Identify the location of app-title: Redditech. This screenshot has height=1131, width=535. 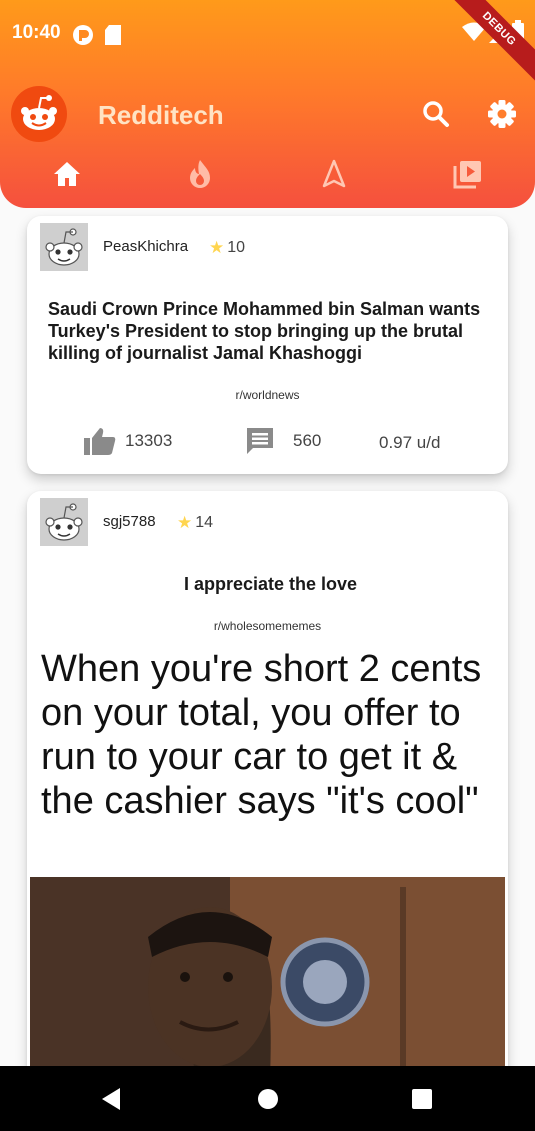
(161, 115).